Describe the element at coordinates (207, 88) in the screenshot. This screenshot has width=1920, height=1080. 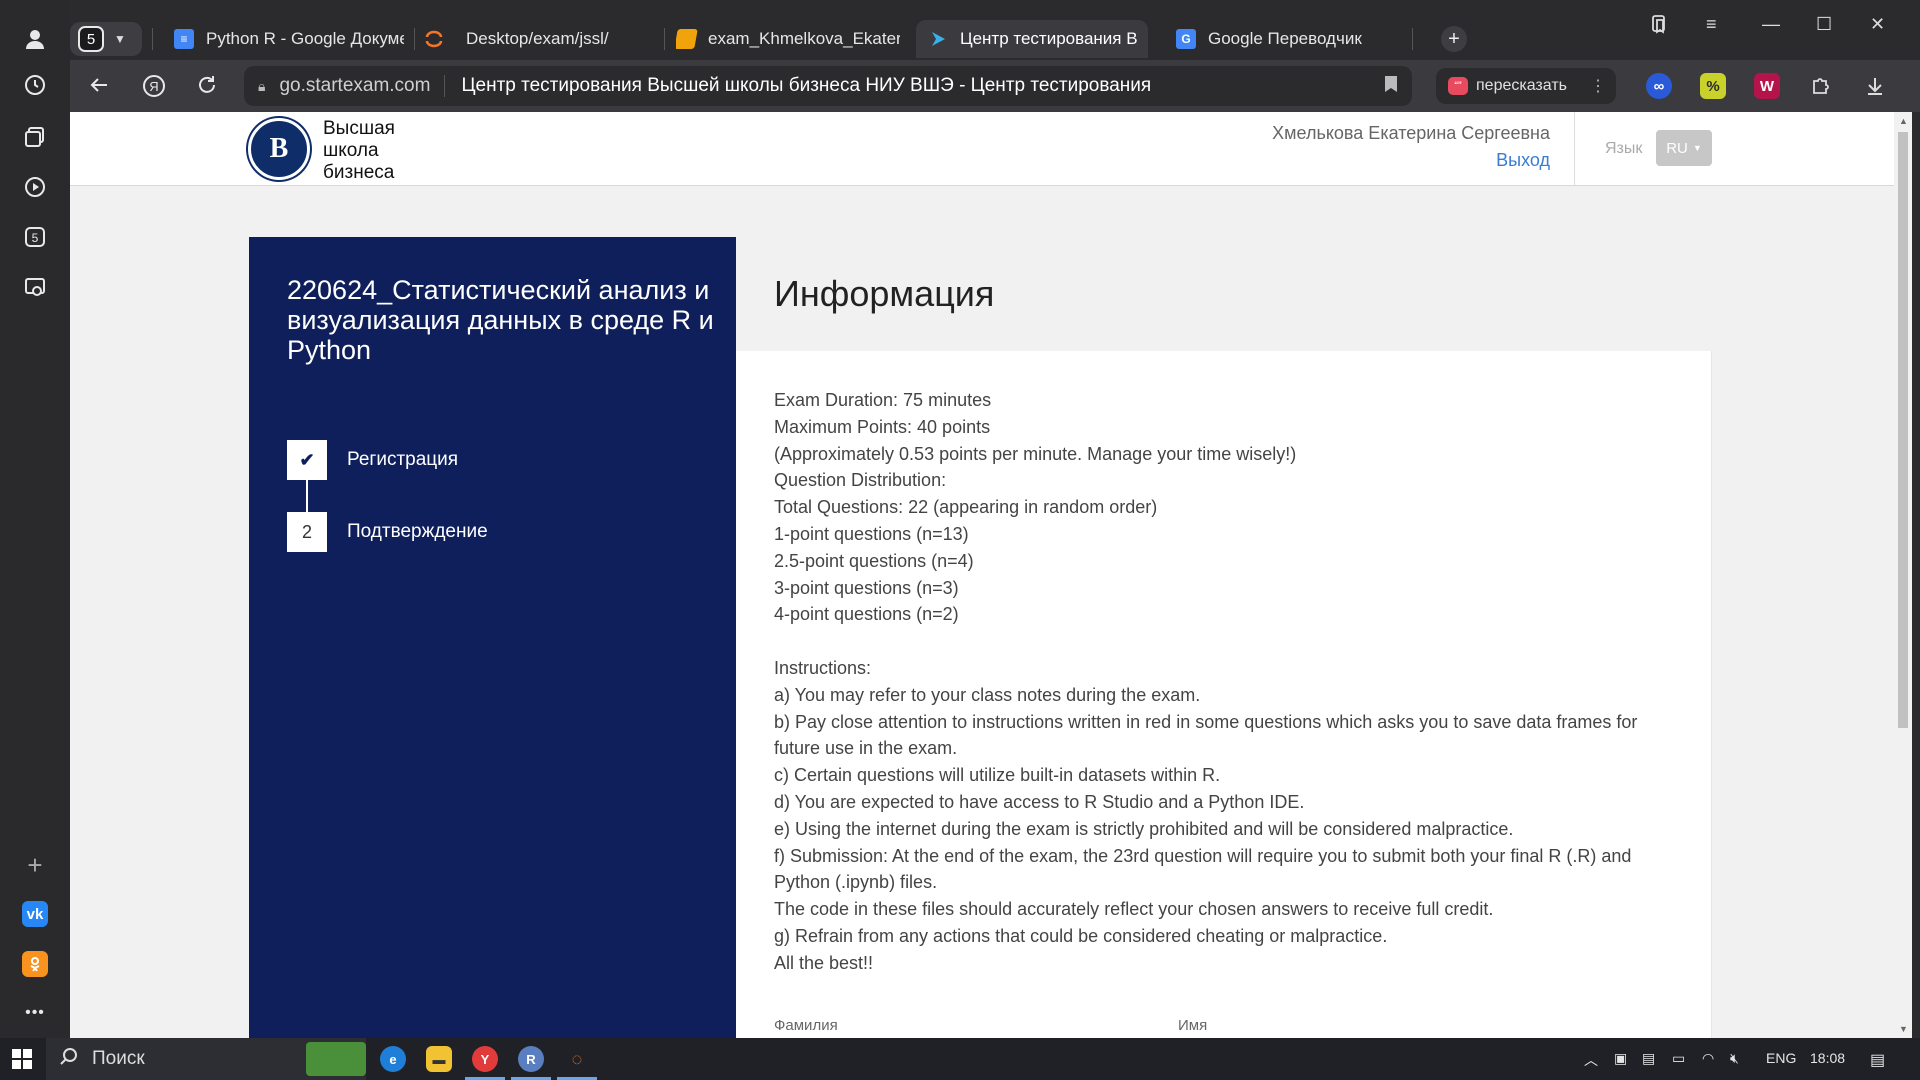
I see `reload-icon` at that location.